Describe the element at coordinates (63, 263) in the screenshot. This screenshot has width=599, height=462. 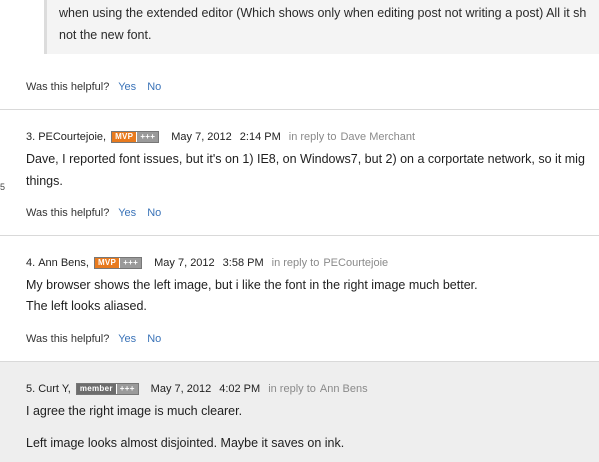
I see `author-name: Ann Bens,` at that location.